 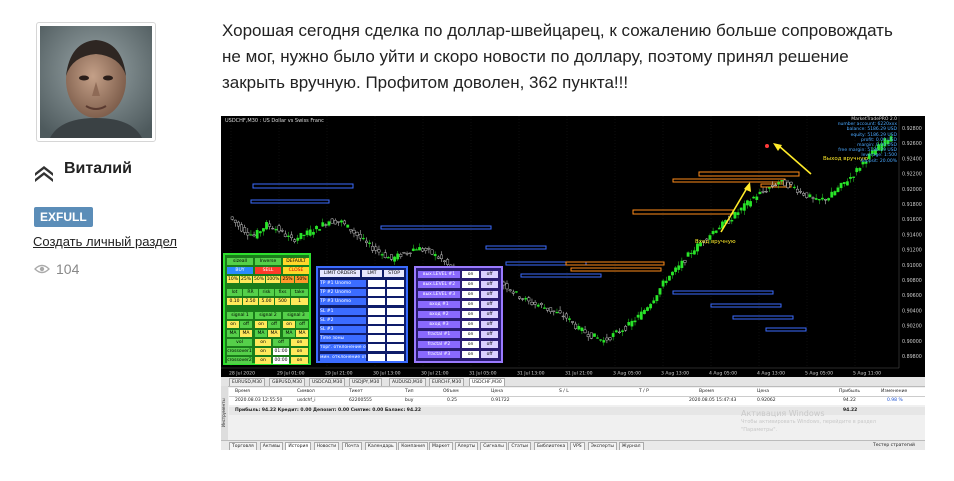 I want to click on symbol-tab: EURCHF,M30, so click(x=447, y=382).